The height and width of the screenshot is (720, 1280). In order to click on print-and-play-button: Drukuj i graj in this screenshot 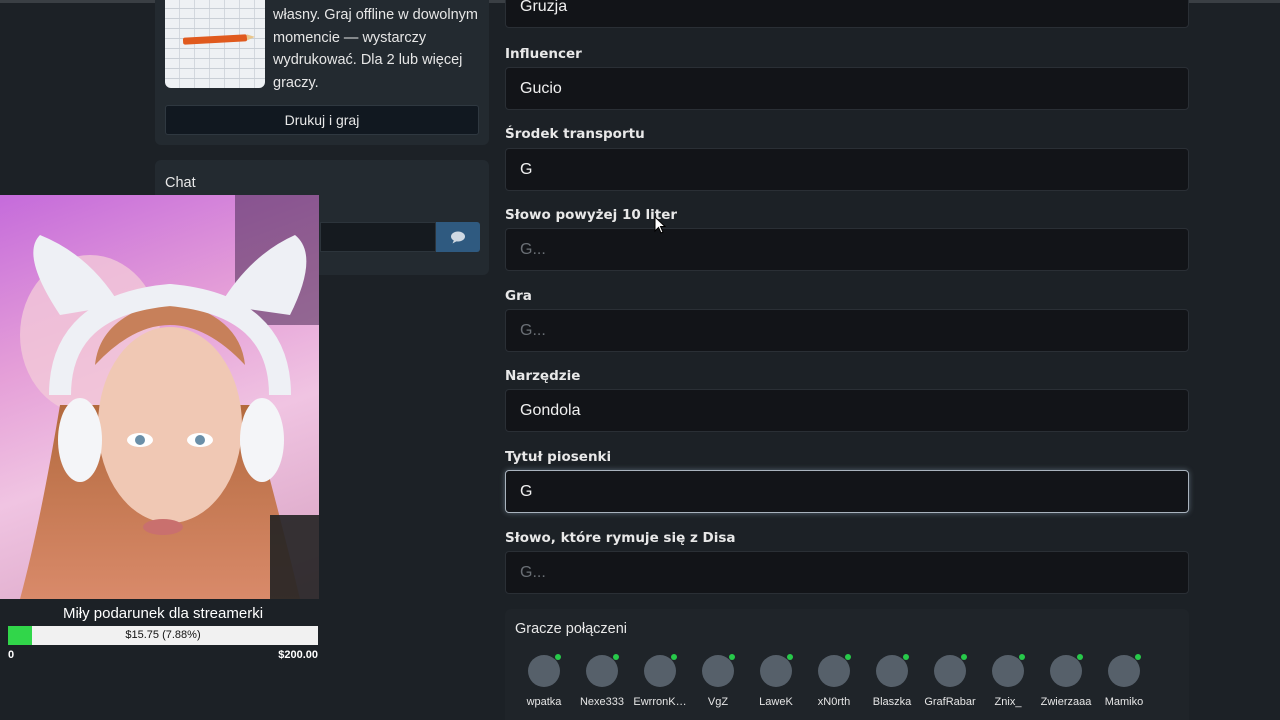, I will do `click(322, 120)`.